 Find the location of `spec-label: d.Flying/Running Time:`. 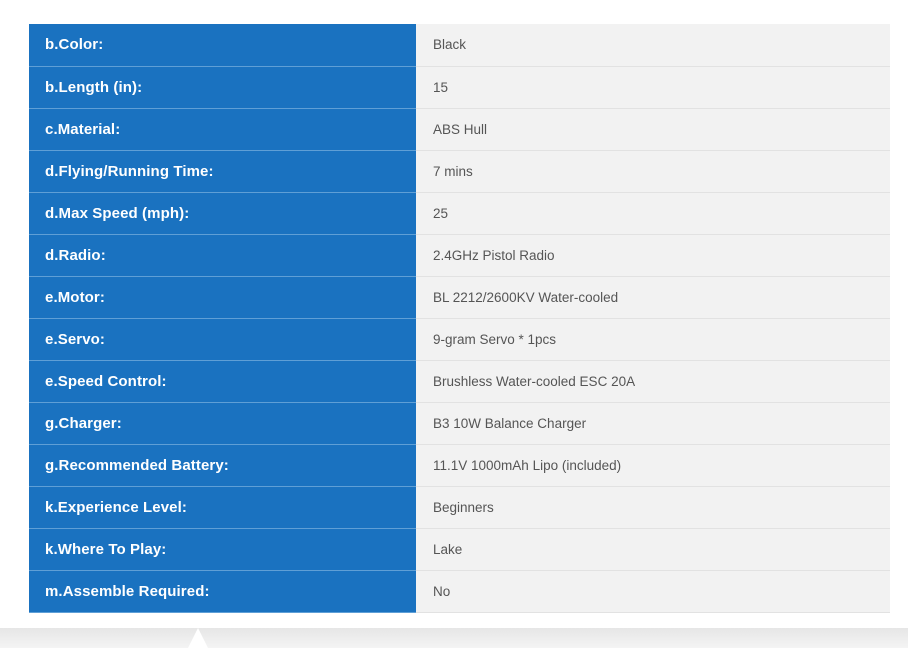

spec-label: d.Flying/Running Time: is located at coordinates (222, 171).